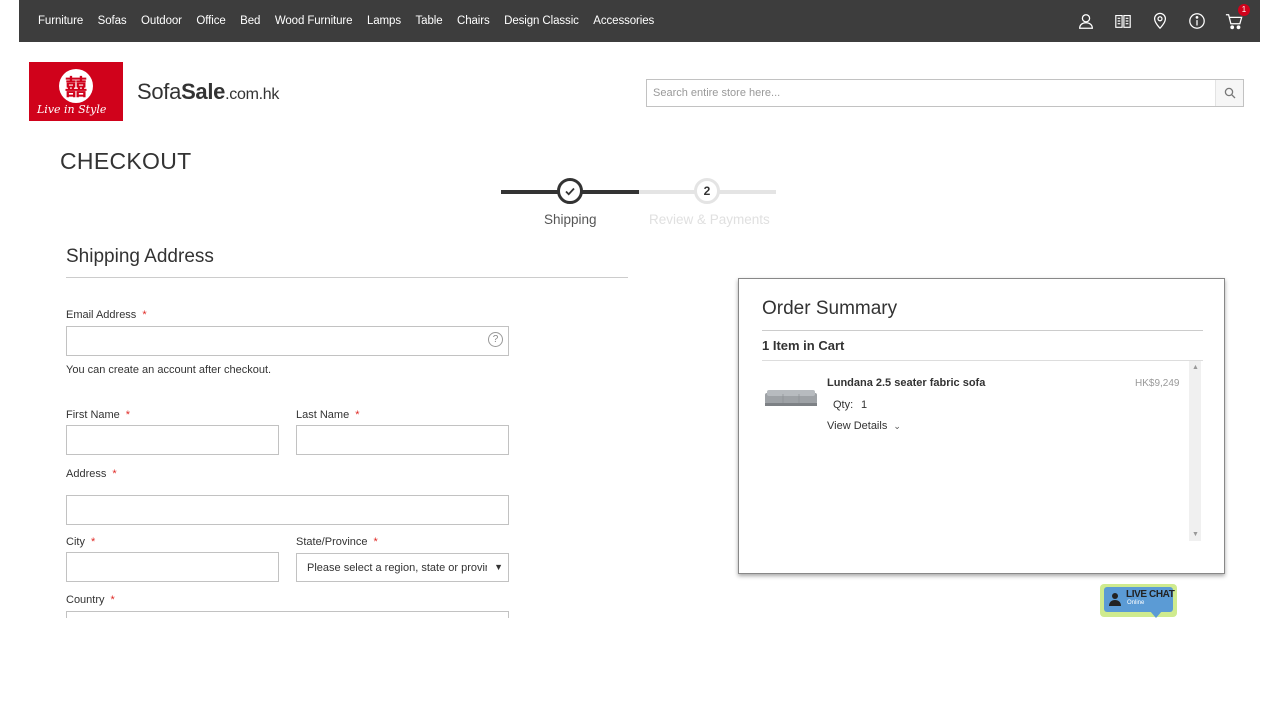 This screenshot has width=1279, height=720. Describe the element at coordinates (791, 398) in the screenshot. I see `product-thumbnail` at that location.